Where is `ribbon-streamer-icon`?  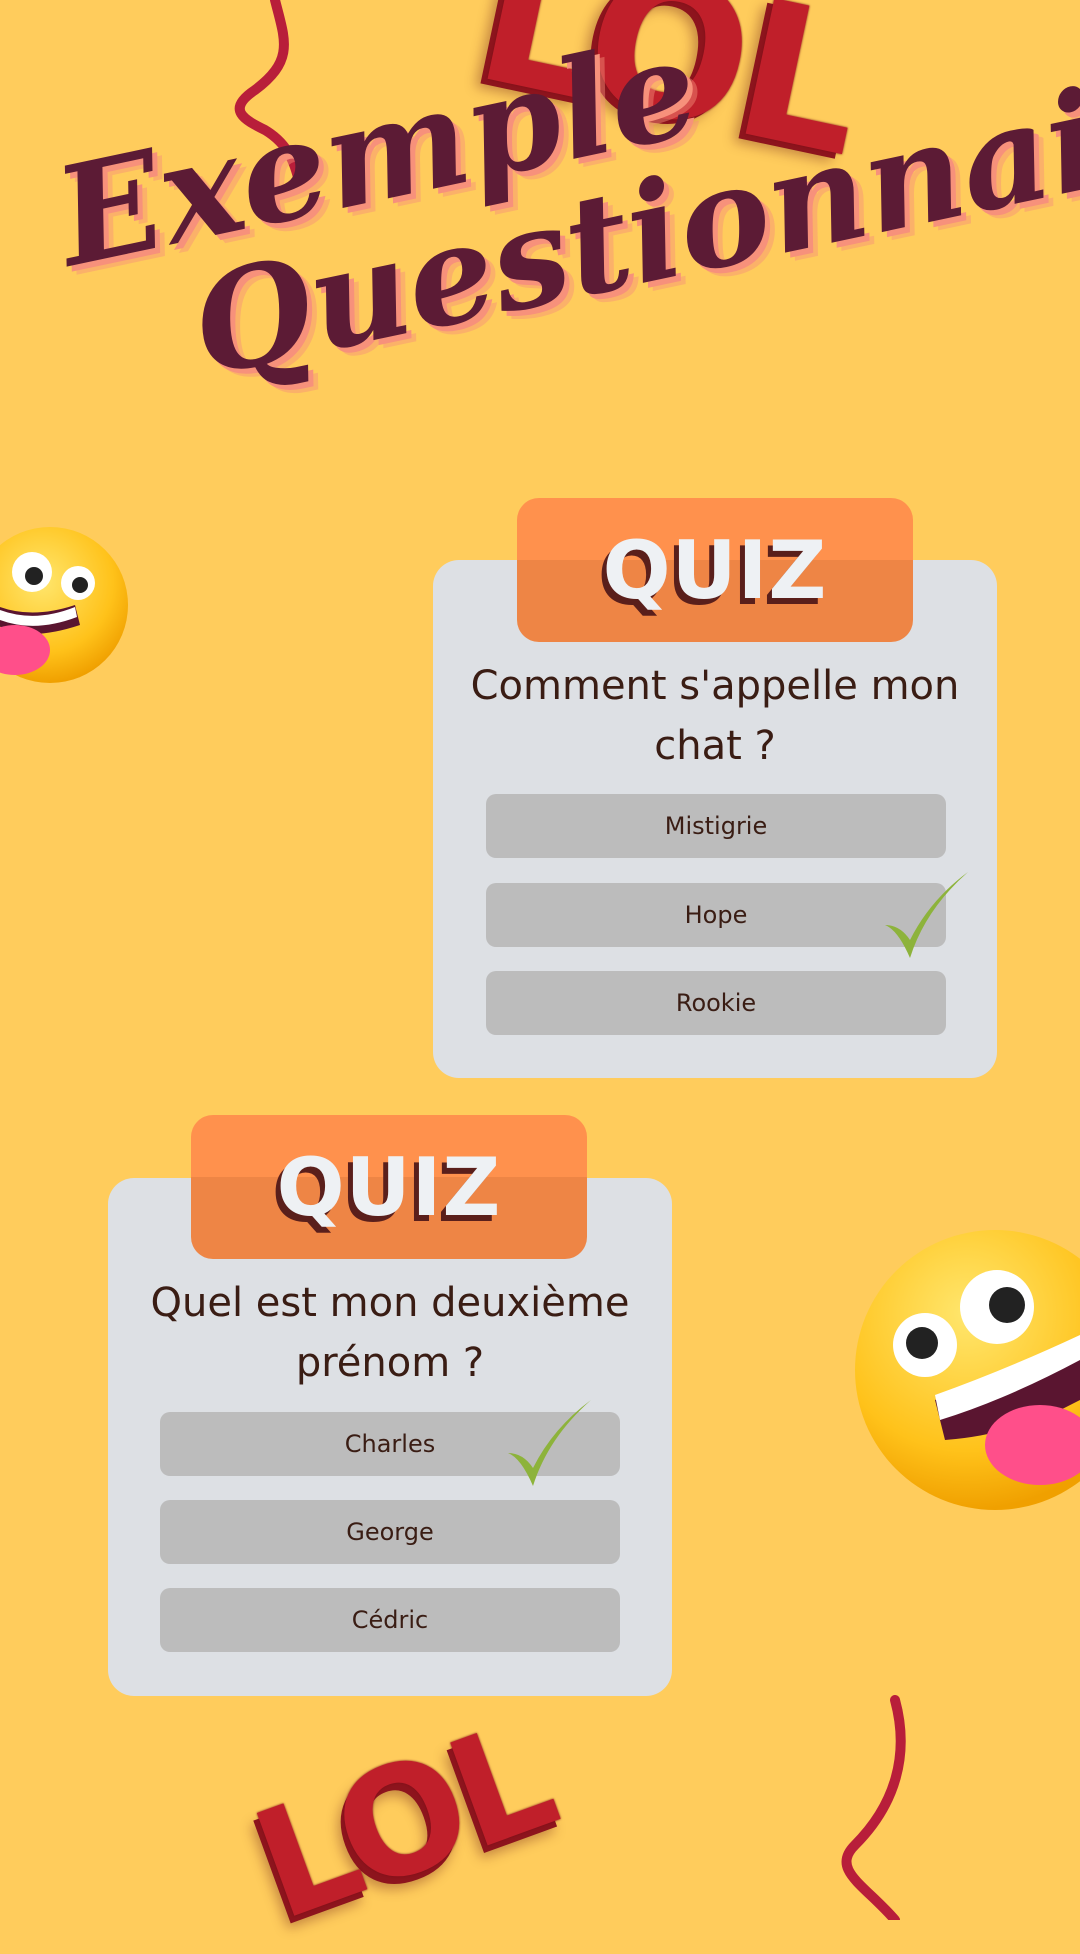 ribbon-streamer-icon is located at coordinates (873, 1807).